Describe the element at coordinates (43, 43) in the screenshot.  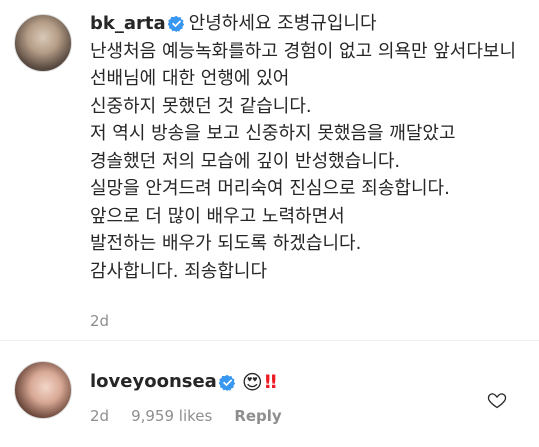
I see `avatar-bk-arta` at that location.